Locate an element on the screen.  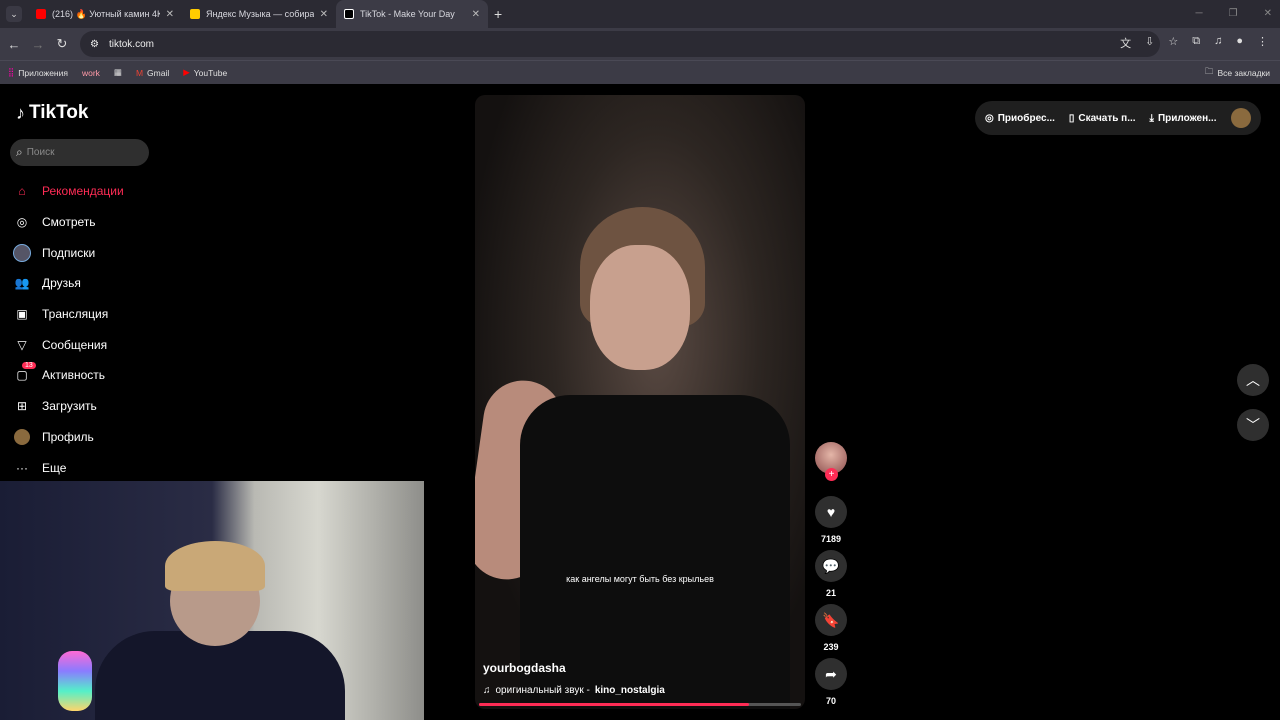
sidebar-item-following: Подписки is located at coordinates (92, 252).